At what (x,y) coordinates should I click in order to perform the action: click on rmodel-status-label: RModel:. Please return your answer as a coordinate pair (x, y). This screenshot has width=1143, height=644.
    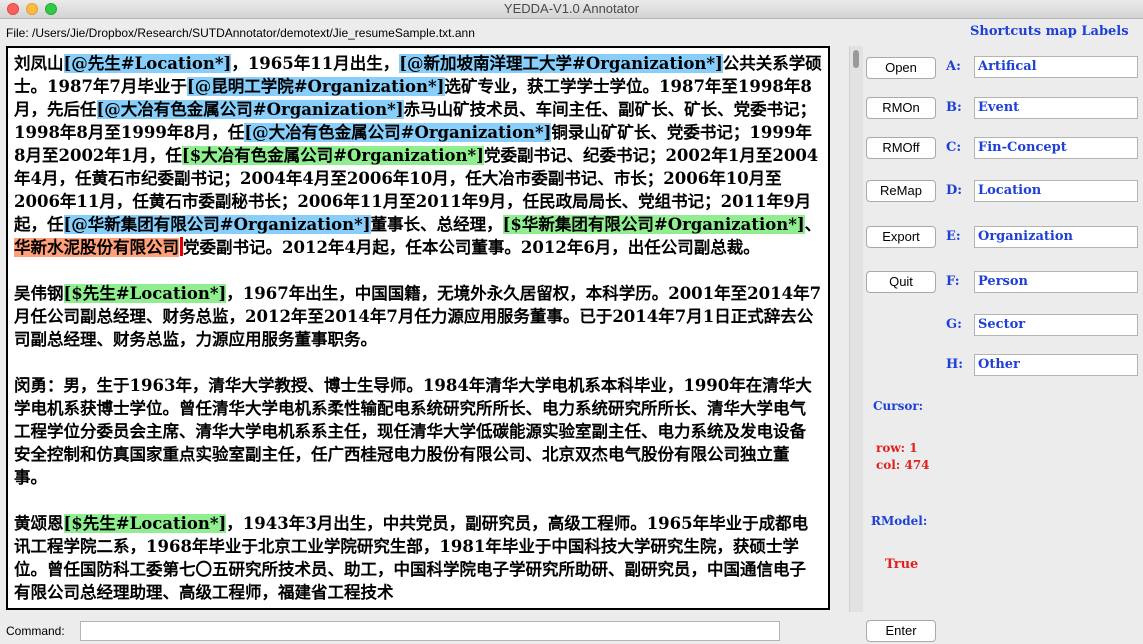
    Looking at the image, I should click on (899, 521).